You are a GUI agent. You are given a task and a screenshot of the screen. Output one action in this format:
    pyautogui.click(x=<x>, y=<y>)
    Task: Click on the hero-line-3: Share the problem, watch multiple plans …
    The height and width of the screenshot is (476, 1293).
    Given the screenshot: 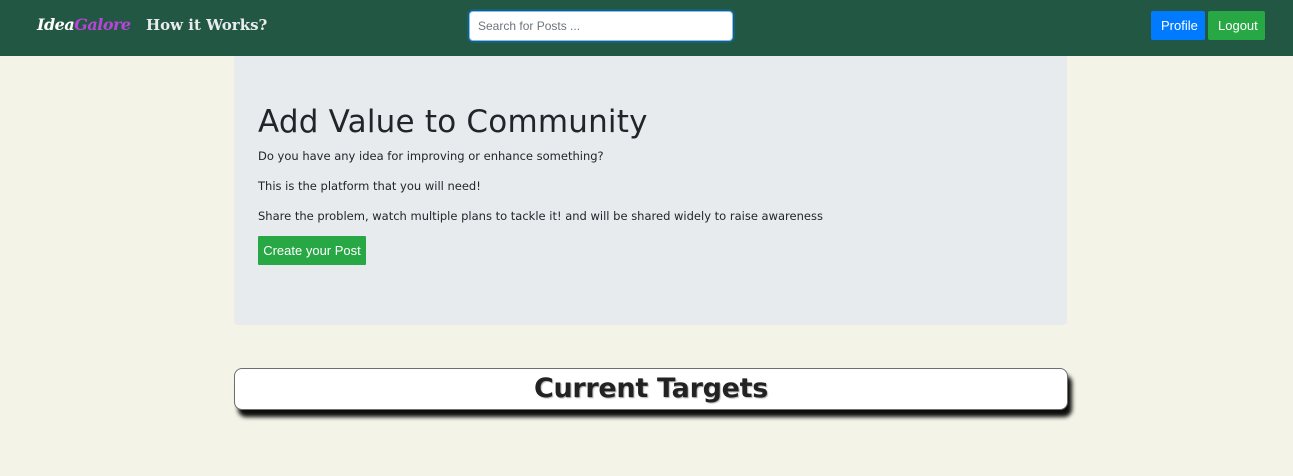 What is the action you would take?
    pyautogui.click(x=540, y=216)
    